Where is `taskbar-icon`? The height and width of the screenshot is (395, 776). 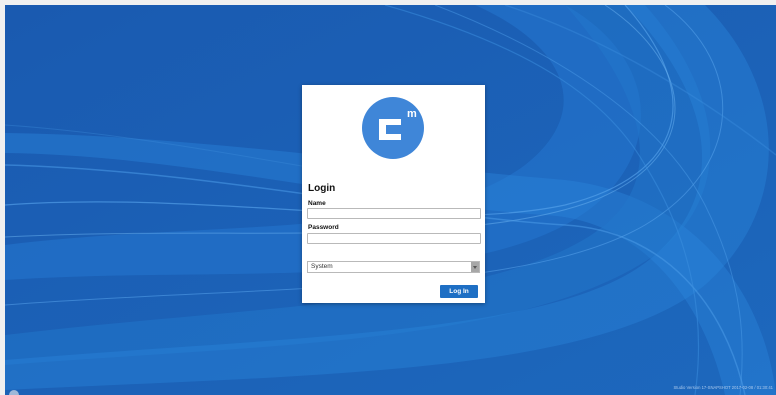 taskbar-icon is located at coordinates (14, 392).